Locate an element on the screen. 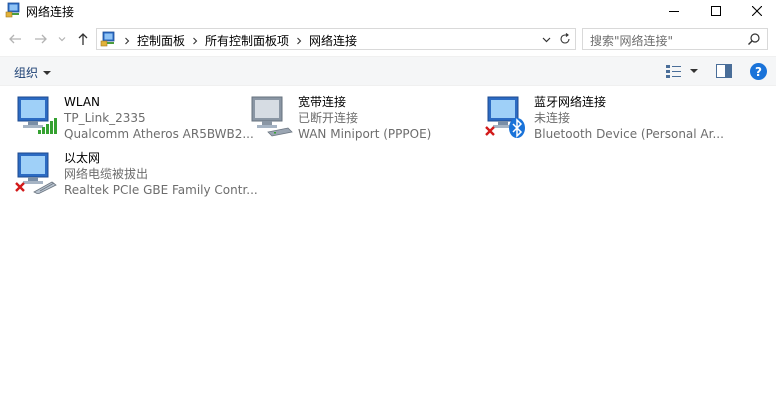  arrow-left-icon is located at coordinates (15, 39).